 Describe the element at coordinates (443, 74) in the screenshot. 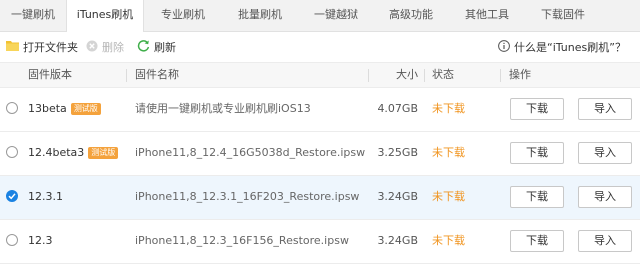

I see `column-status: 状态` at that location.